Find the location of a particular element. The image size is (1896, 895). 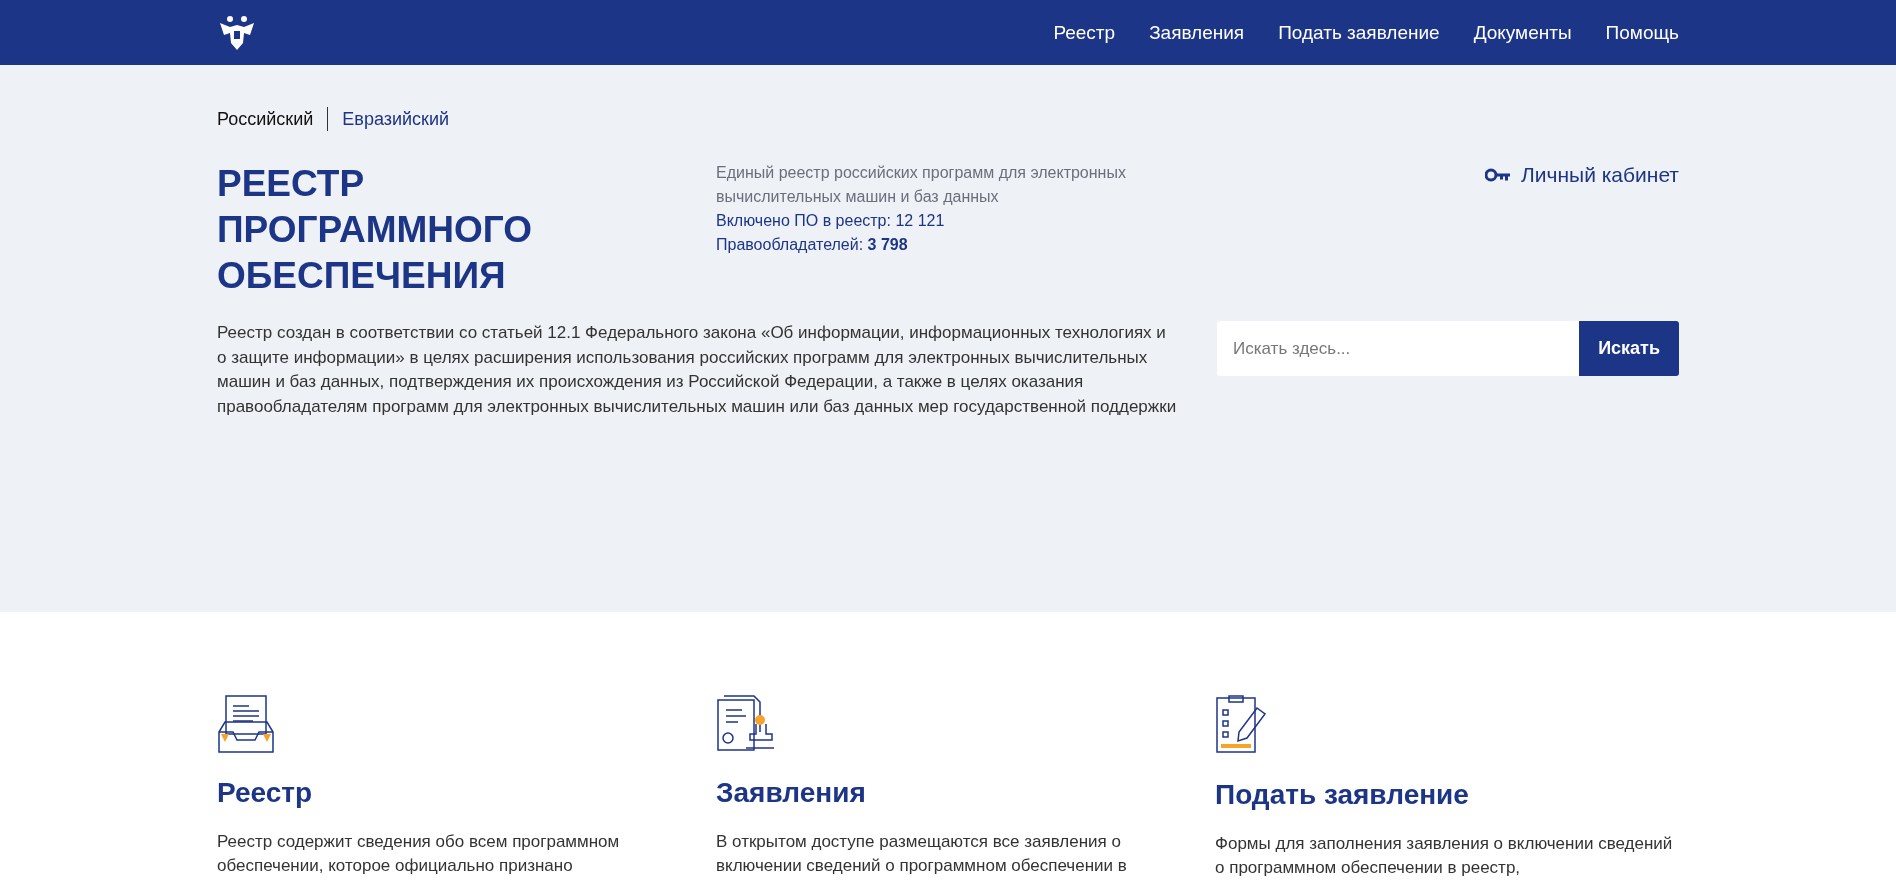

registry-tab: Российский is located at coordinates (273, 119).